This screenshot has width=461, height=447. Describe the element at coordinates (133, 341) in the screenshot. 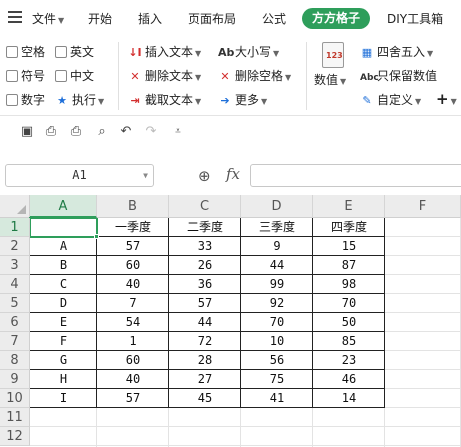

I see `cell-b7: 1` at that location.